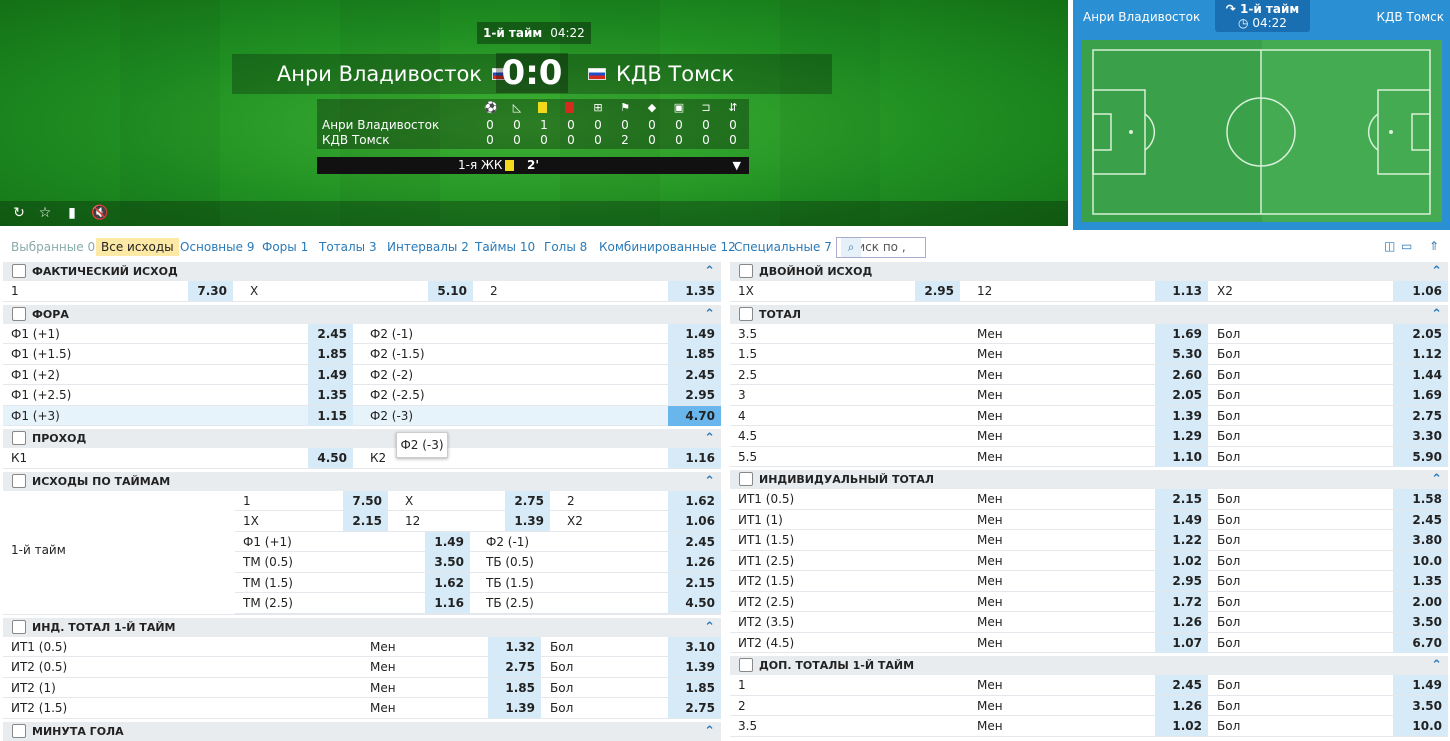 The image size is (1450, 741). What do you see at coordinates (1181, 436) in the screenshot?
I see `odds-button: 1.29` at bounding box center [1181, 436].